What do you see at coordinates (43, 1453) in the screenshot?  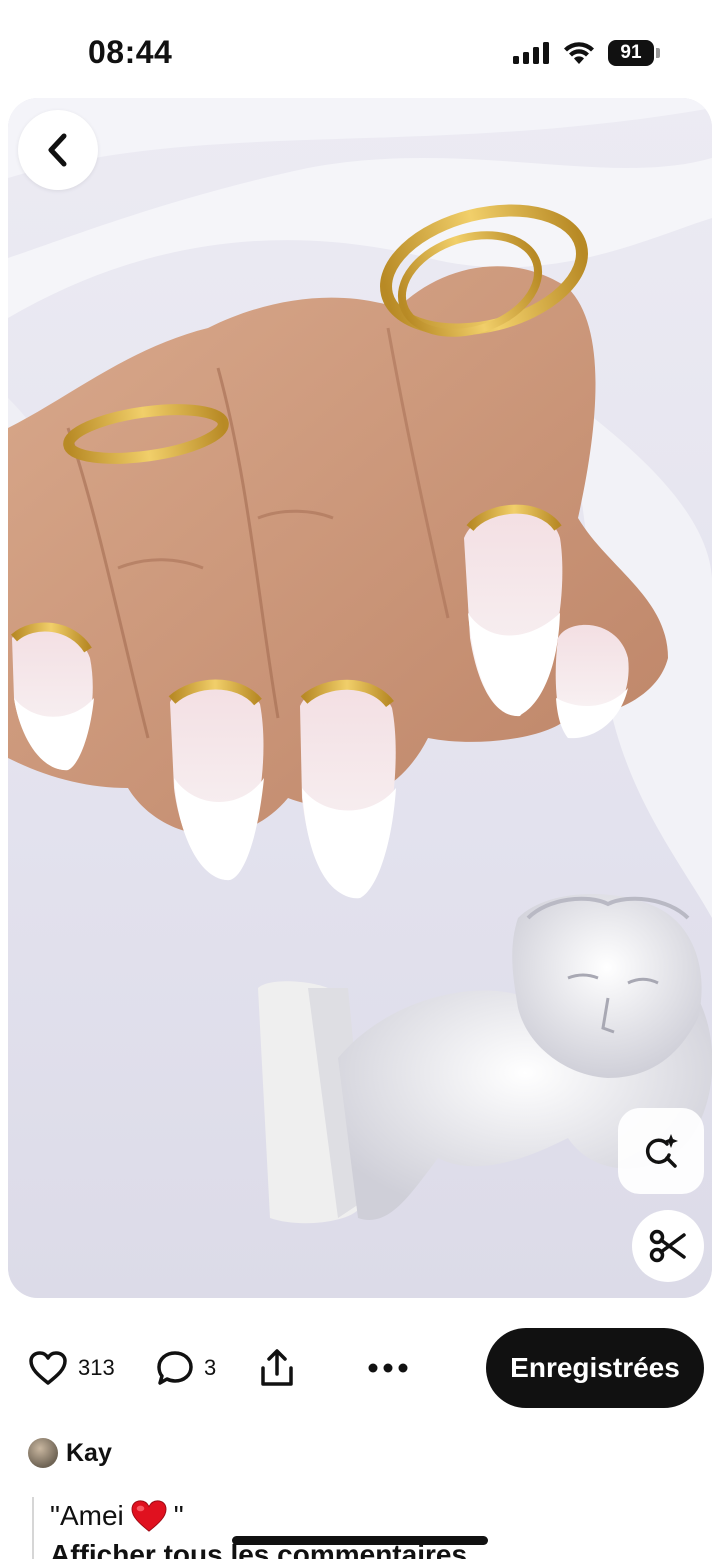 I see `avatar` at bounding box center [43, 1453].